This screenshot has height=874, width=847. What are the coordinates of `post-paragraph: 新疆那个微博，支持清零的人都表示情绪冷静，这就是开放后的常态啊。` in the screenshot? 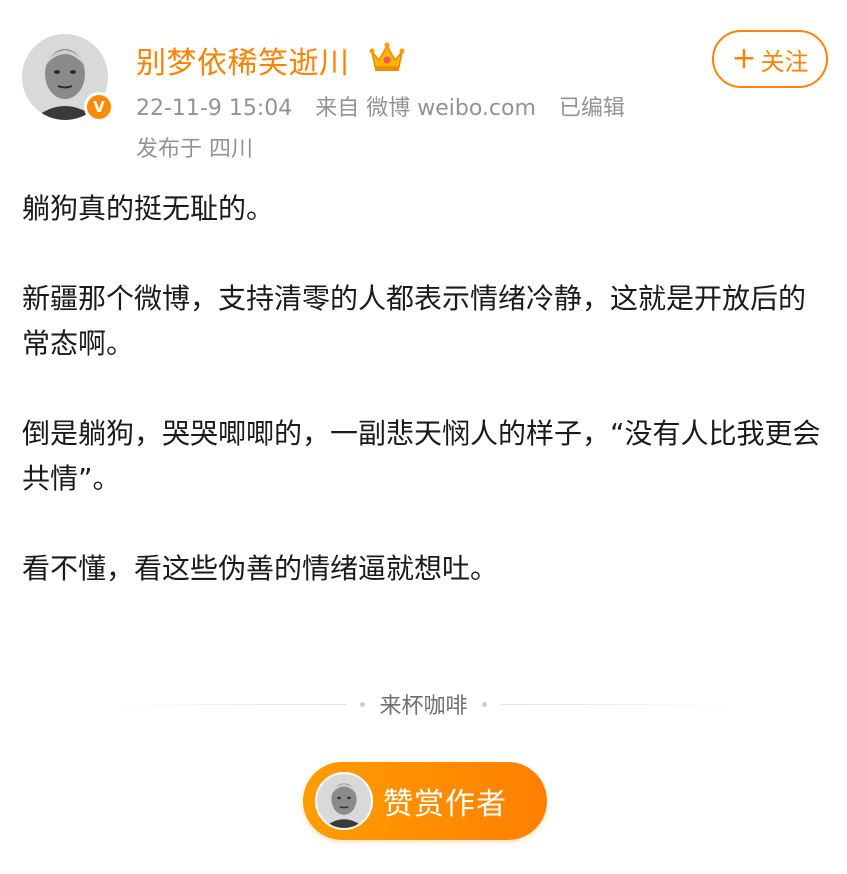 It's located at (414, 321).